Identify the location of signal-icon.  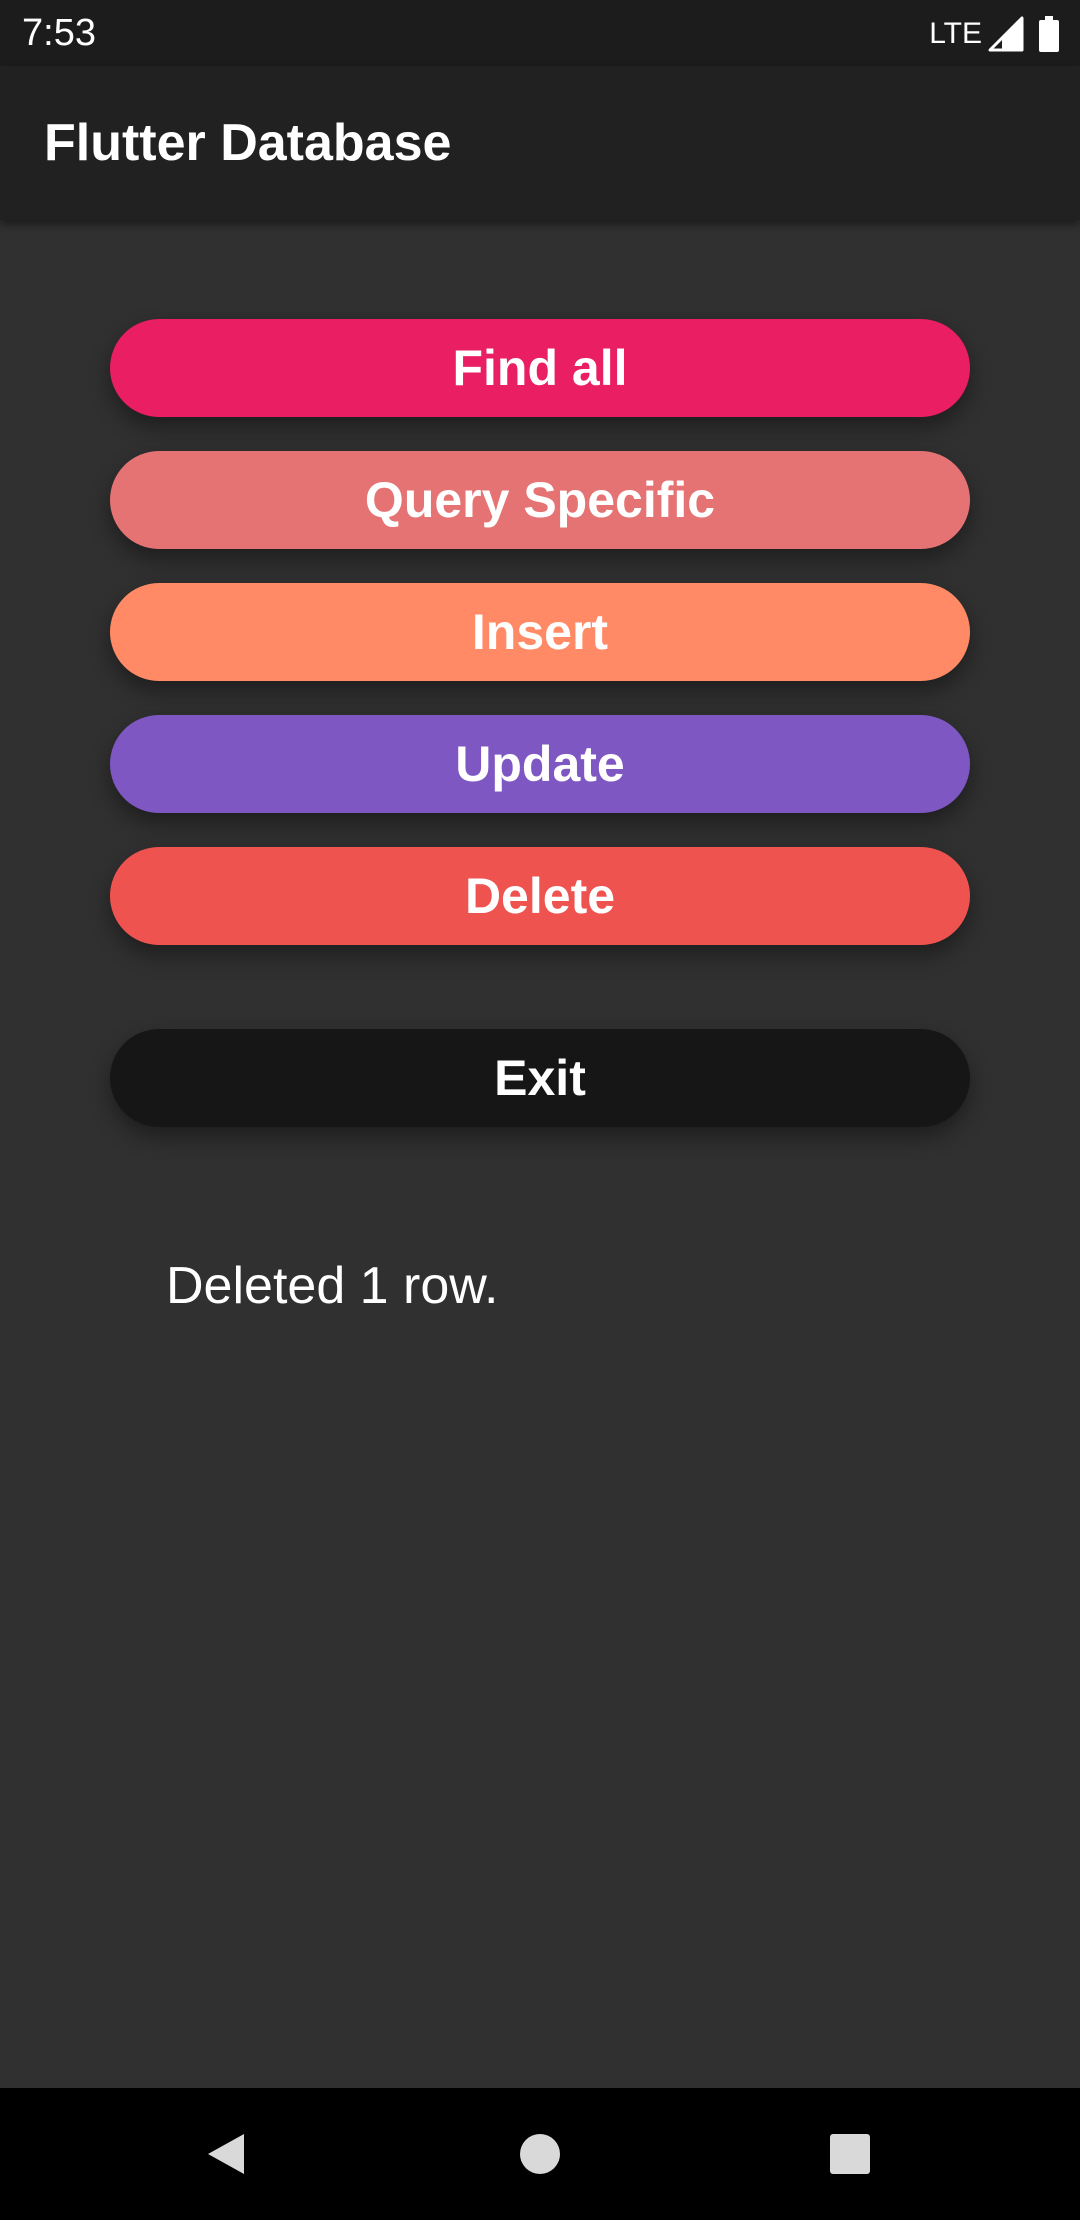
(1006, 34).